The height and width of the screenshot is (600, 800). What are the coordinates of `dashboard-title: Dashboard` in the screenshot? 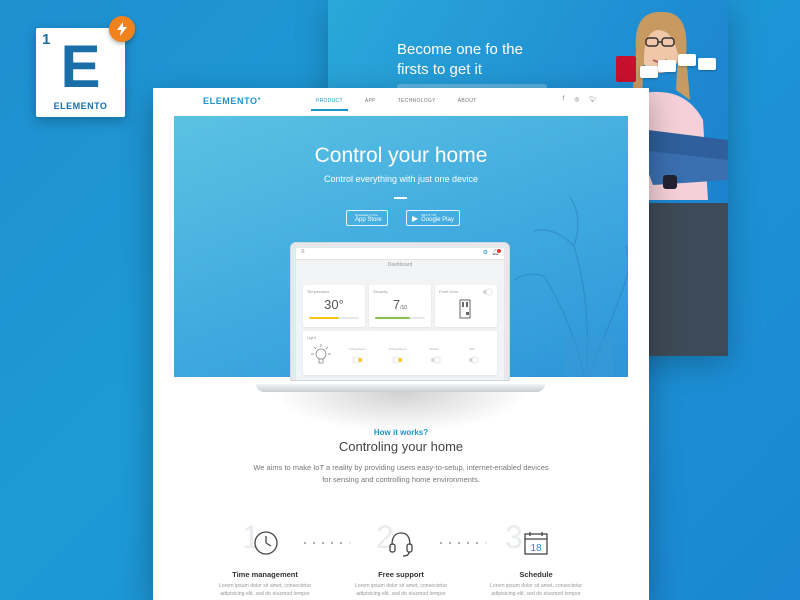 It's located at (400, 265).